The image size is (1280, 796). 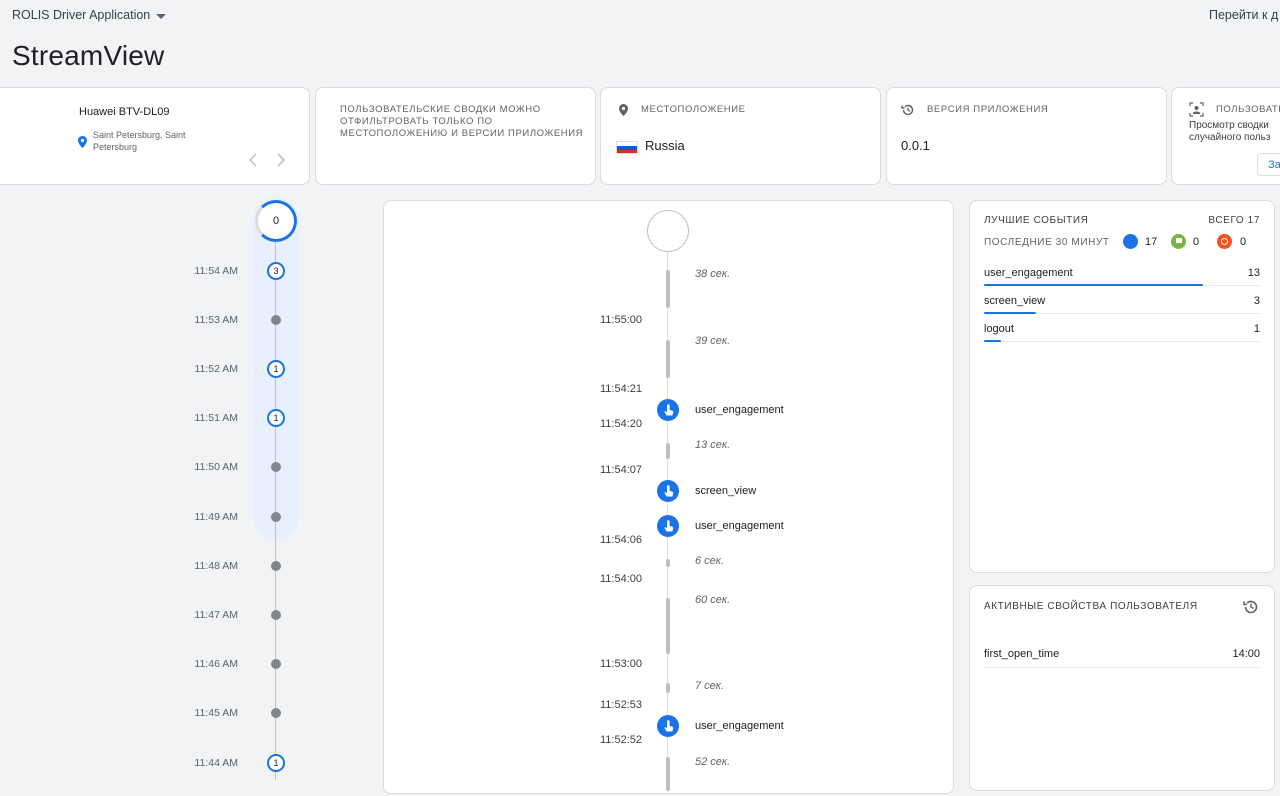 What do you see at coordinates (620, 705) in the screenshot?
I see `stream-timestamp: 11:52:53` at bounding box center [620, 705].